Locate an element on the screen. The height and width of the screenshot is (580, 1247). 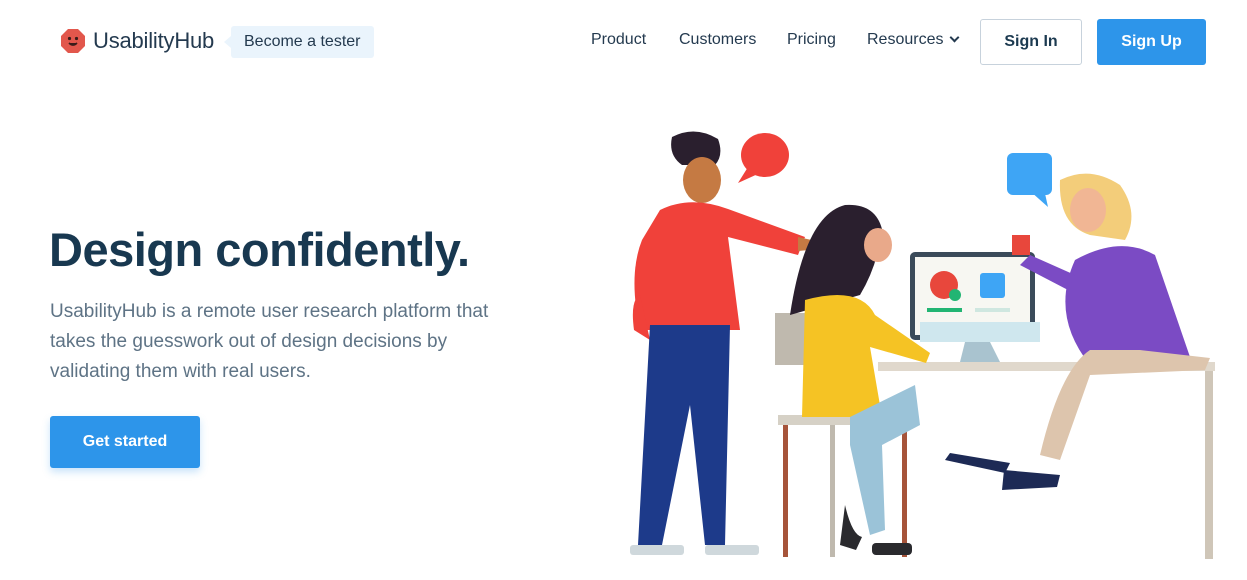
nav-product: Product is located at coordinates (618, 40).